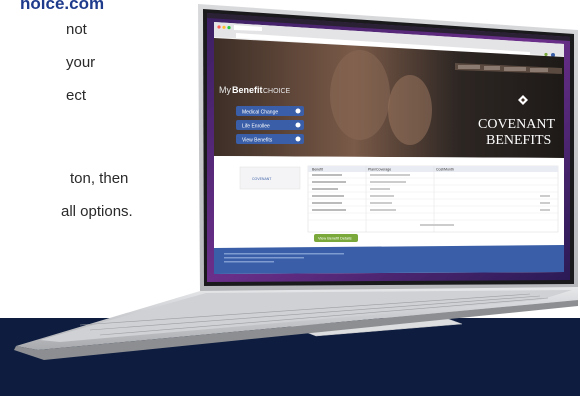  I want to click on brand-covenant: COVENANT, so click(516, 124).